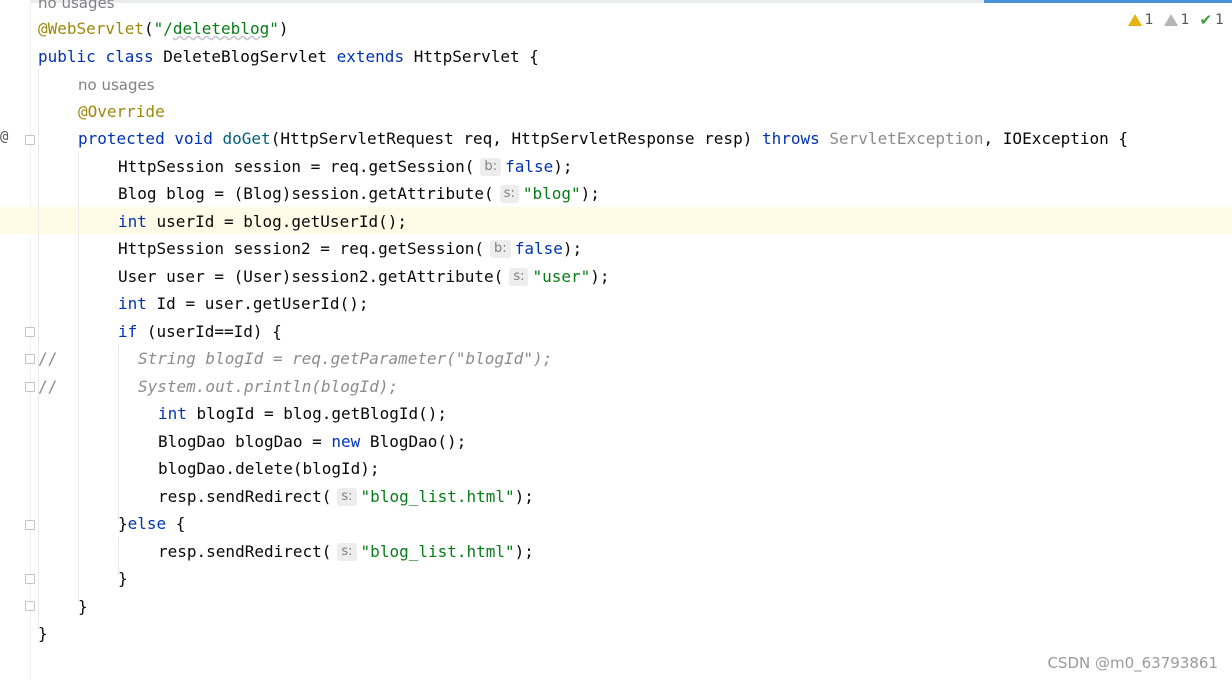 The height and width of the screenshot is (680, 1232). Describe the element at coordinates (176, 523) in the screenshot. I see `code-token: {` at that location.